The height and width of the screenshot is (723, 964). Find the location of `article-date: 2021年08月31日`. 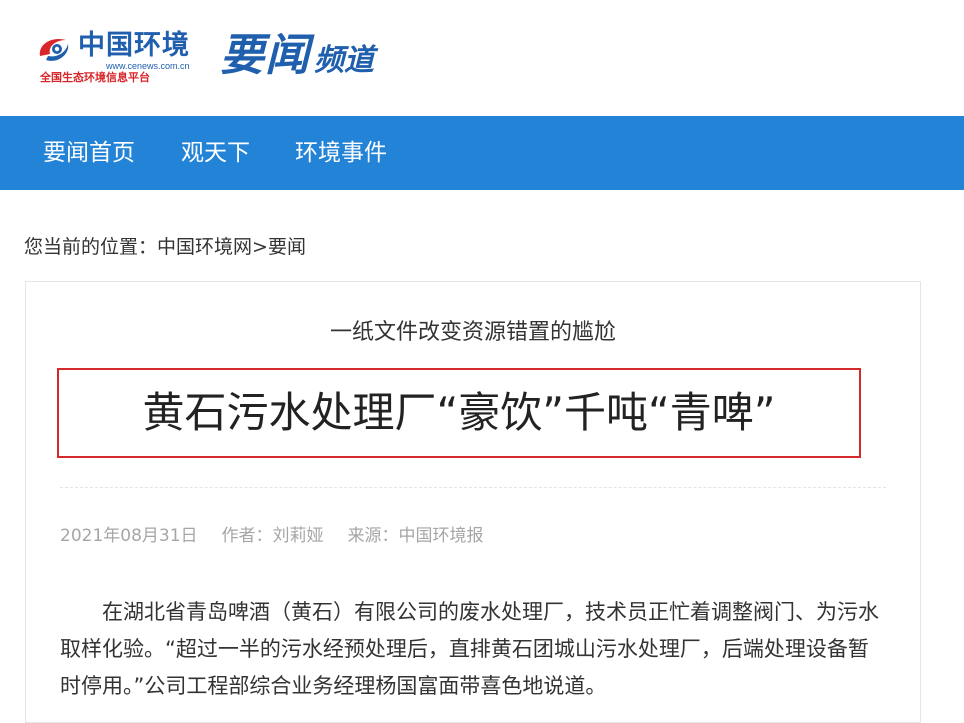

article-date: 2021年08月31日 is located at coordinates (129, 536).